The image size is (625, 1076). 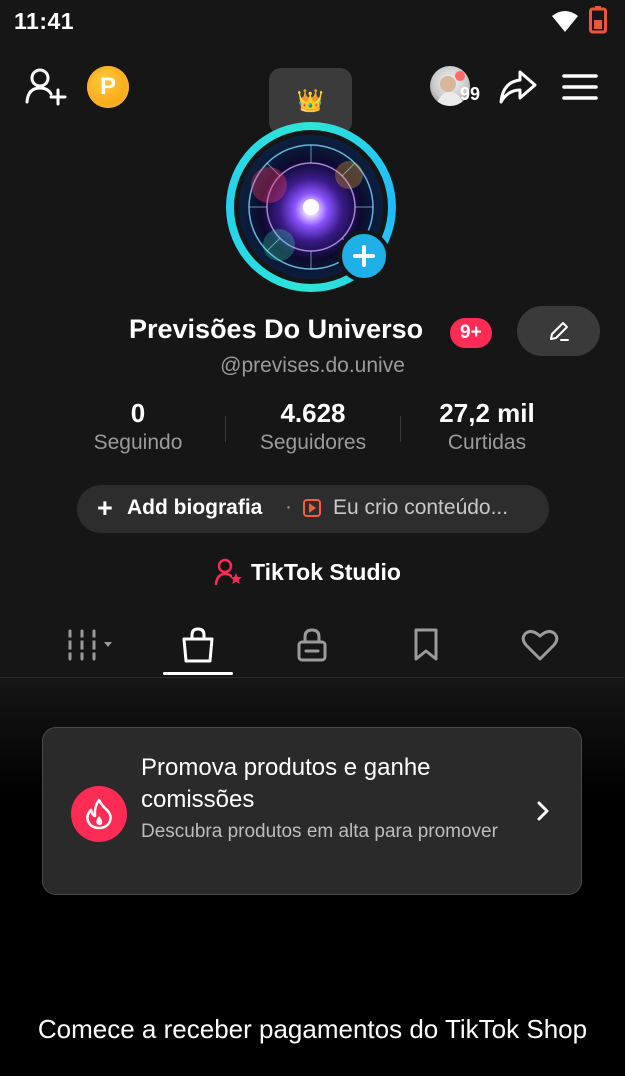 What do you see at coordinates (312, 677) in the screenshot?
I see `tabs-divider` at bounding box center [312, 677].